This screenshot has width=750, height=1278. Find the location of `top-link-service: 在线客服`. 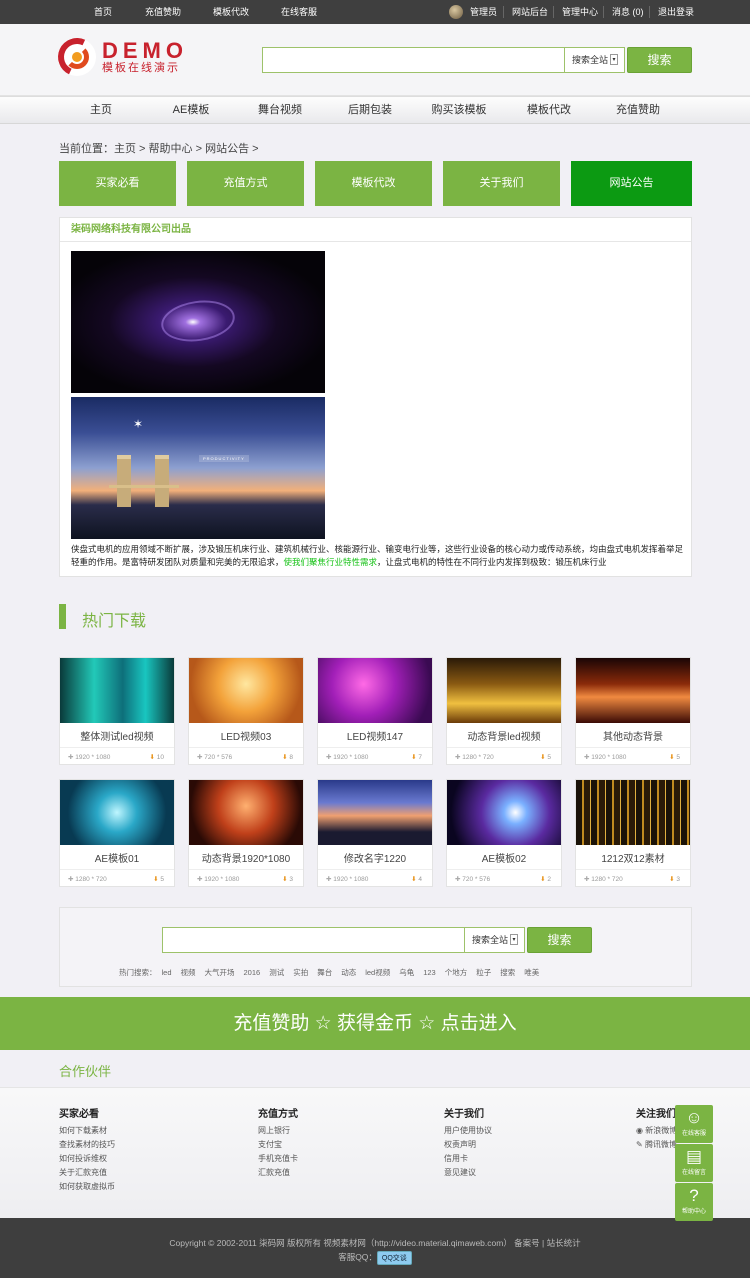

top-link-service: 在线客服 is located at coordinates (299, 12).